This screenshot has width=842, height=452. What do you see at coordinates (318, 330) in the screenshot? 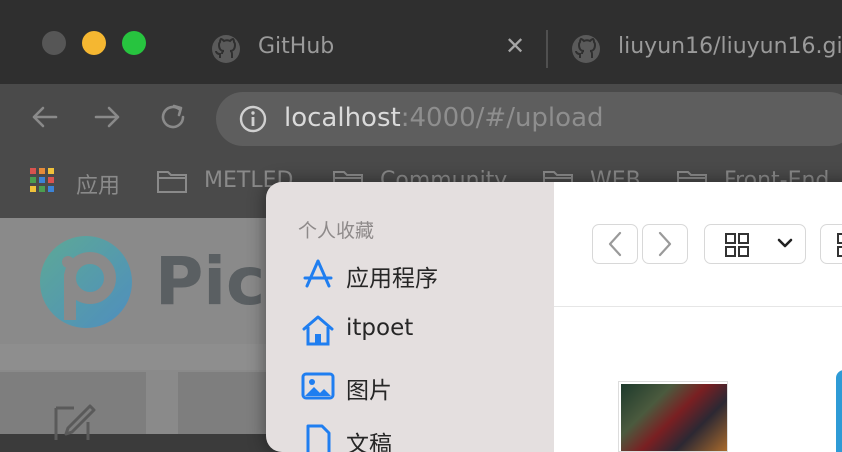
I see `home-icon` at bounding box center [318, 330].